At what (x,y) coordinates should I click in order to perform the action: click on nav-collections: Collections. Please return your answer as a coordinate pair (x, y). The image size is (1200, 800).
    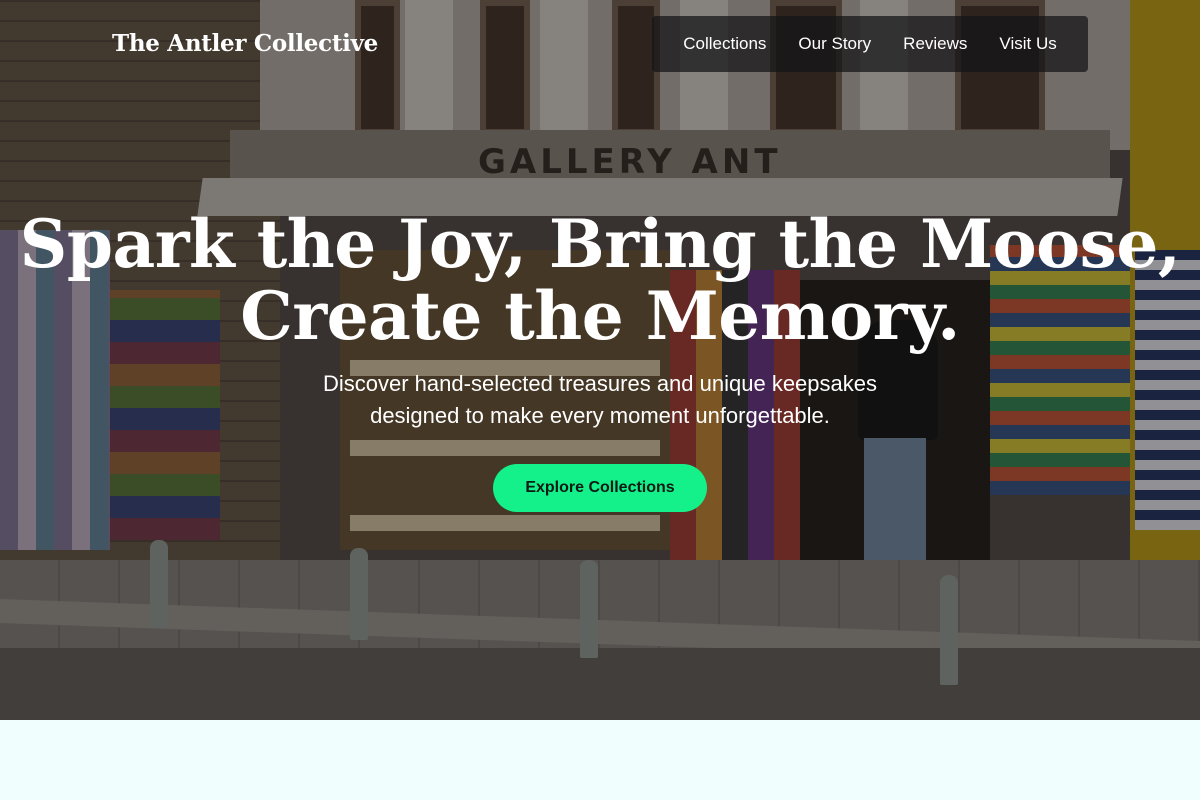
    Looking at the image, I should click on (724, 44).